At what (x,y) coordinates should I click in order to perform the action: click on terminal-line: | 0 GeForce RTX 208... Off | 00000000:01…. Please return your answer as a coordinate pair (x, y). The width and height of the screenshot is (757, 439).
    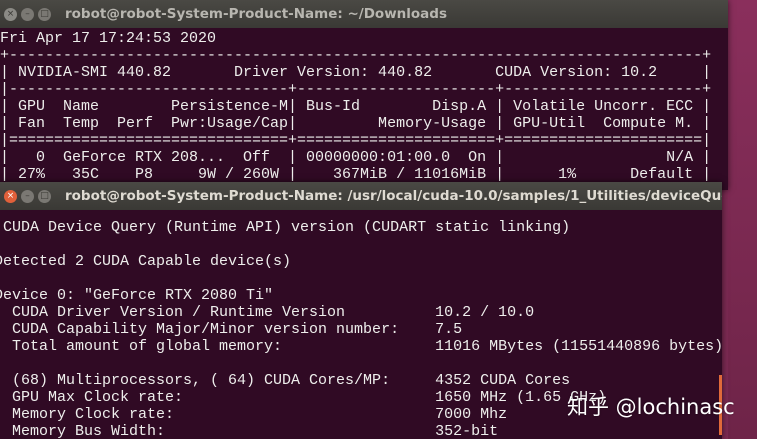
    Looking at the image, I should click on (356, 157).